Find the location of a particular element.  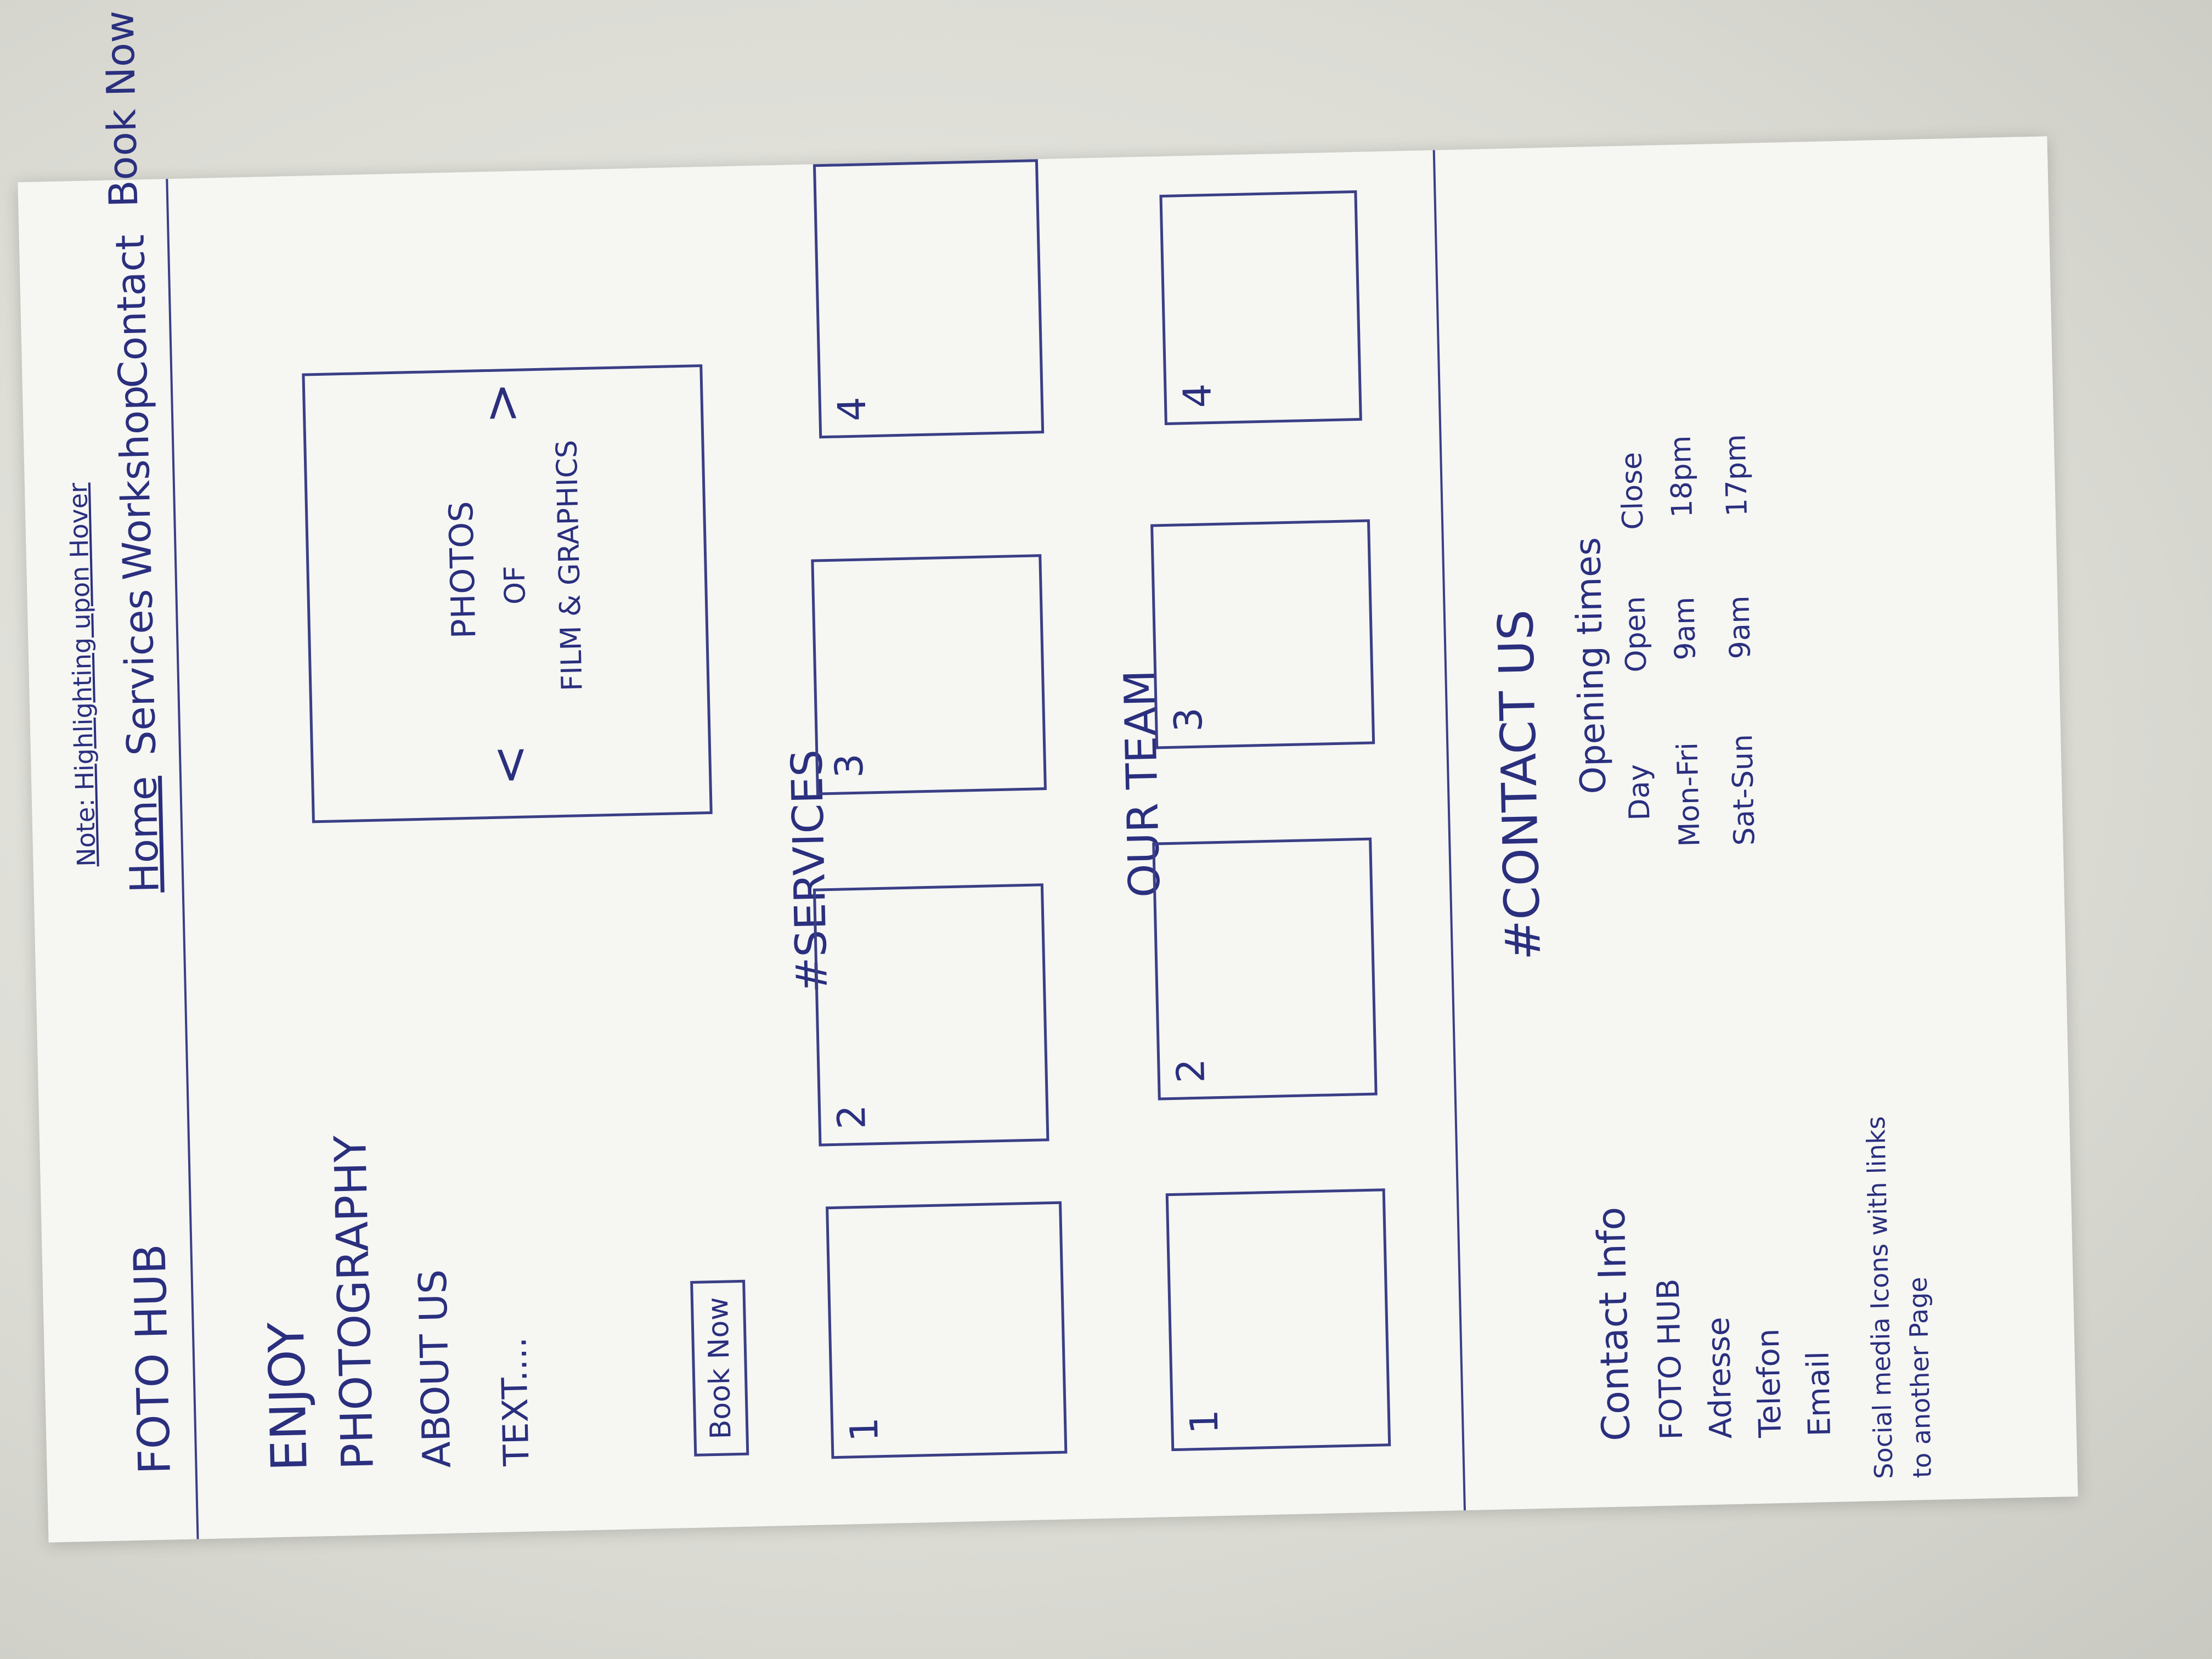

hero-heading-line2: PHOTOGRAPHY is located at coordinates (353, 1303).